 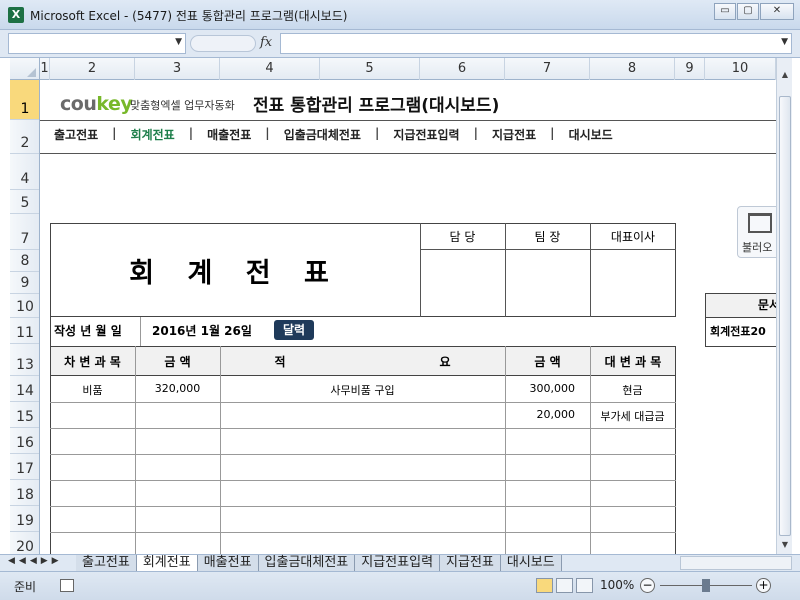 I want to click on line2-credit-amount: 20,000, so click(x=540, y=414).